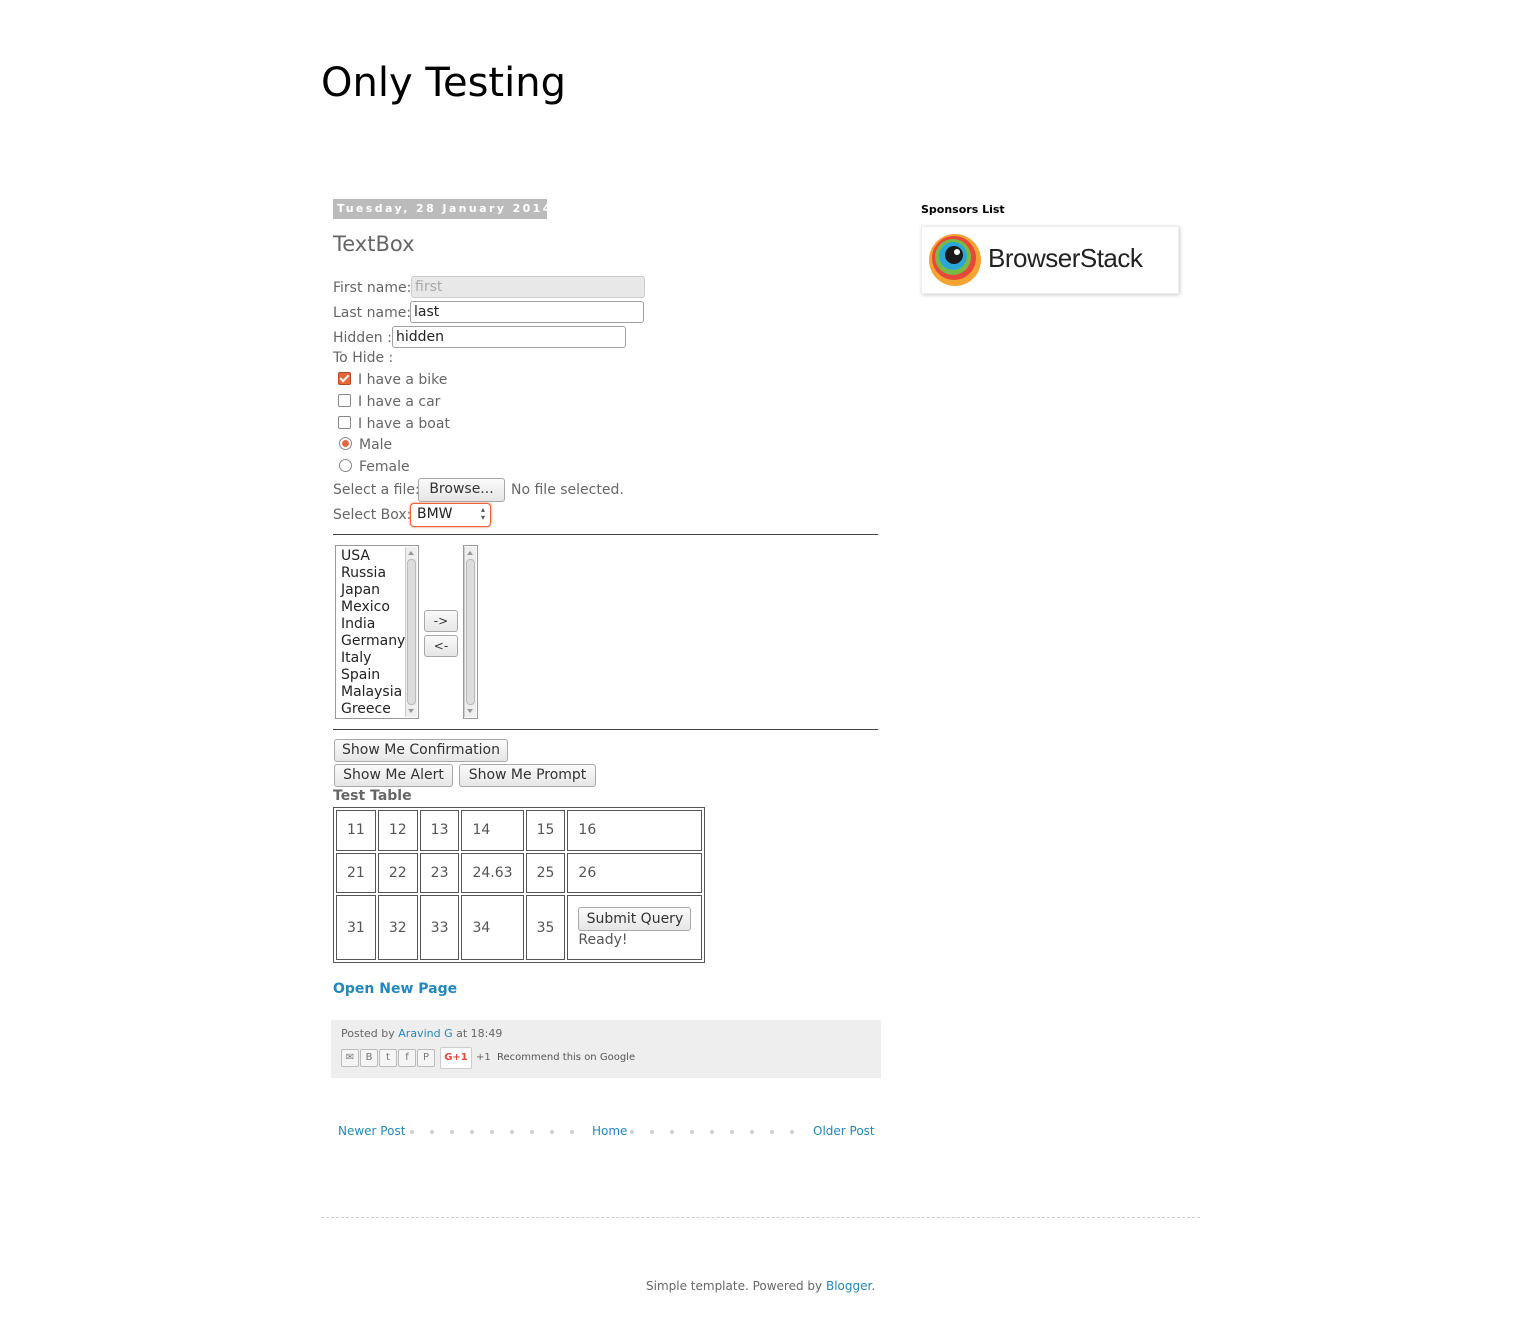  Describe the element at coordinates (411, 553) in the screenshot. I see `scroll-up-icon` at that location.